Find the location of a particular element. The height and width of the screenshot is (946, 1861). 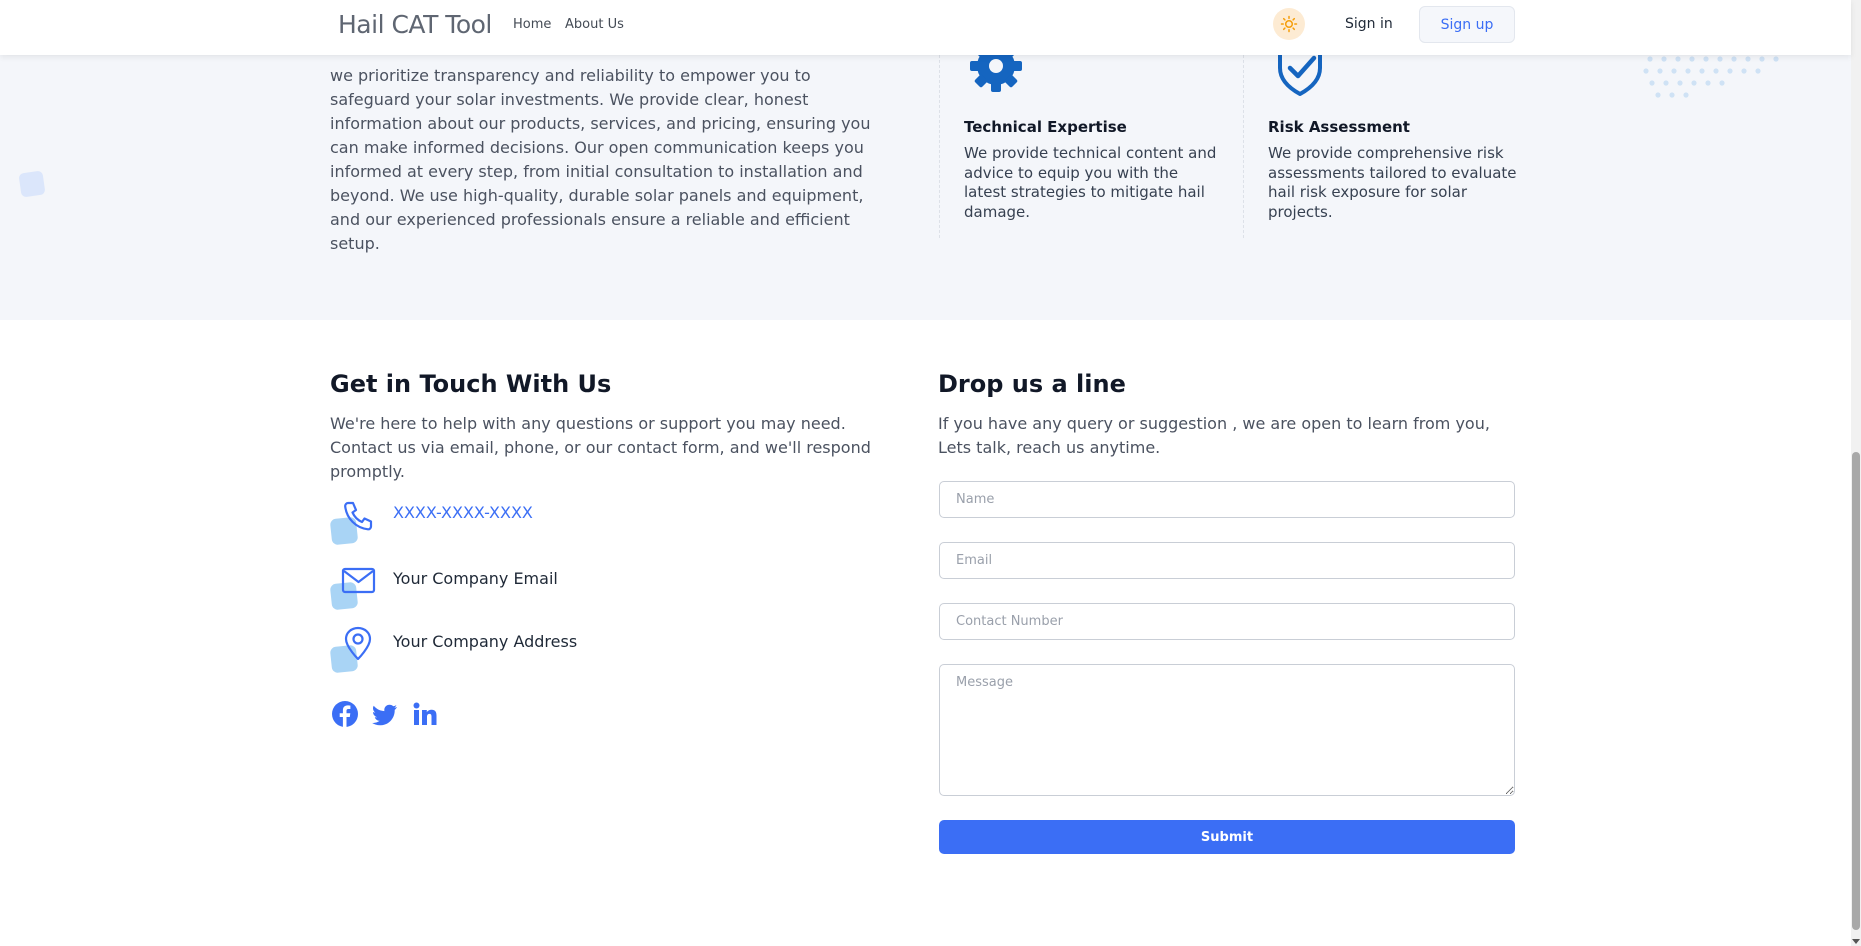

nav-home-link: Home is located at coordinates (532, 24).